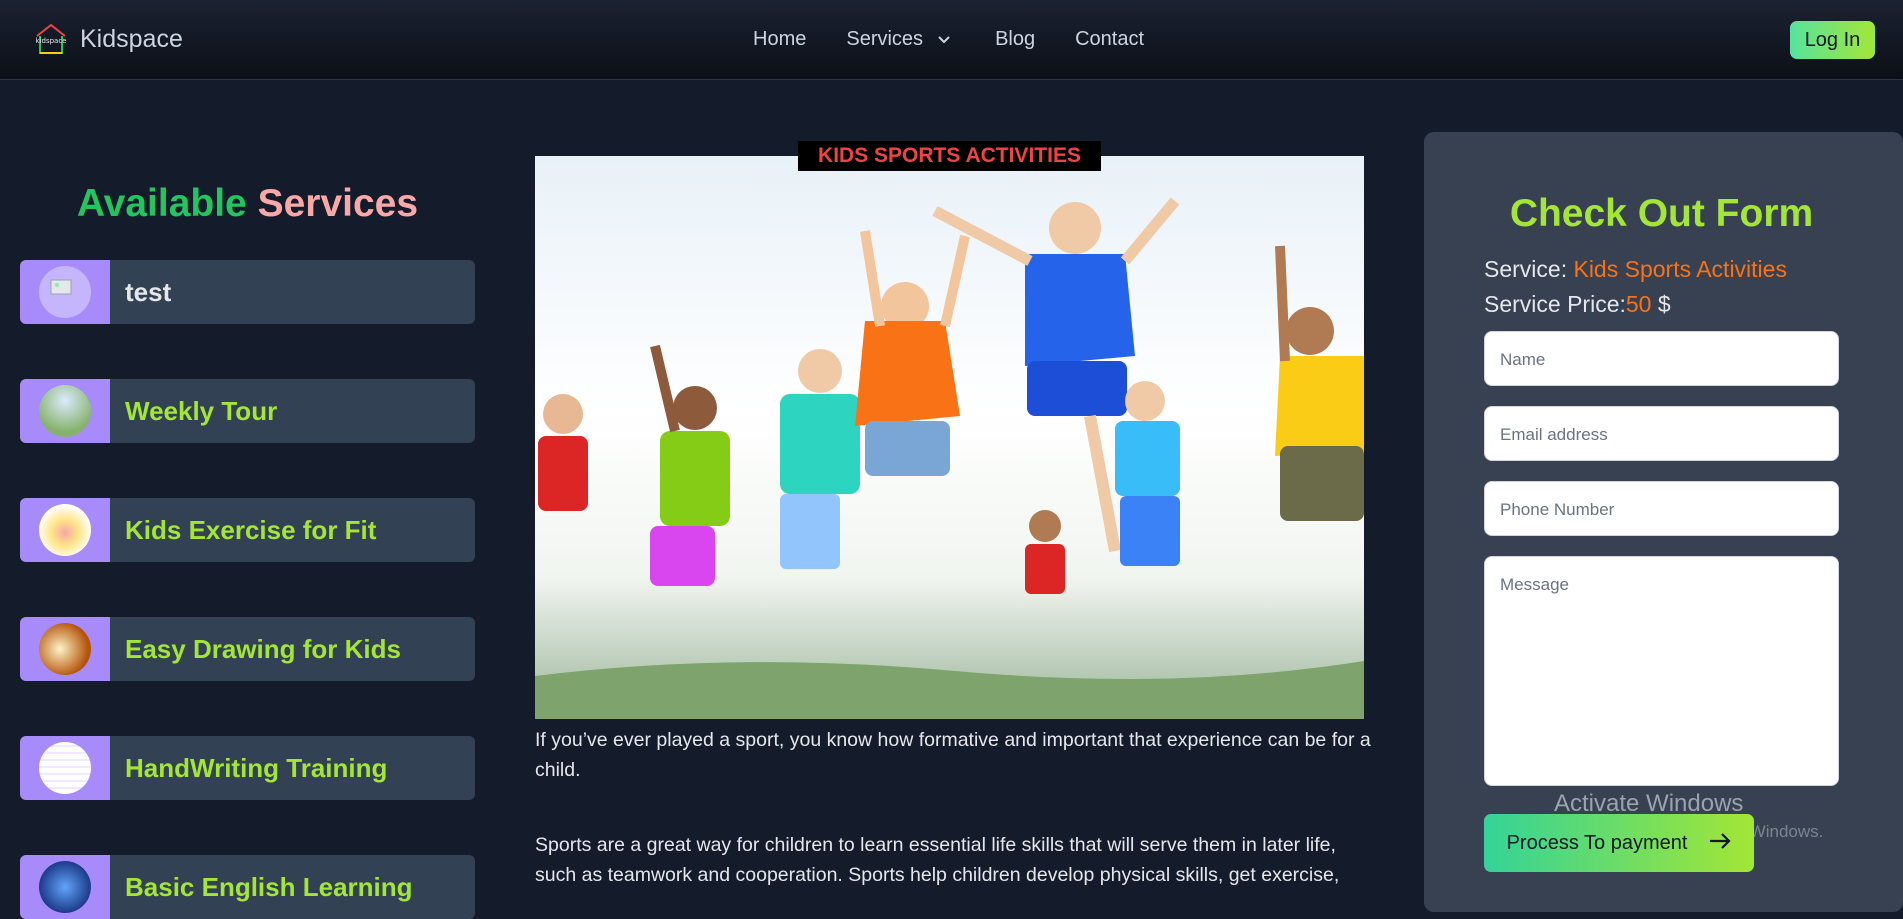  What do you see at coordinates (256, 767) in the screenshot?
I see `service-item-label: HandWriting Training` at bounding box center [256, 767].